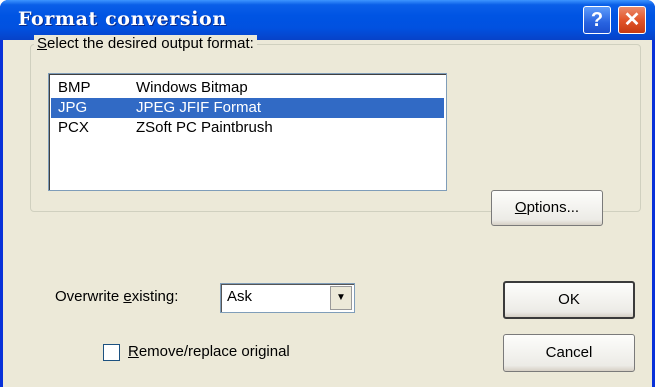 This screenshot has height=387, width=655. What do you see at coordinates (204, 127) in the screenshot?
I see `format-description: ZSoft PC Paintbrush` at bounding box center [204, 127].